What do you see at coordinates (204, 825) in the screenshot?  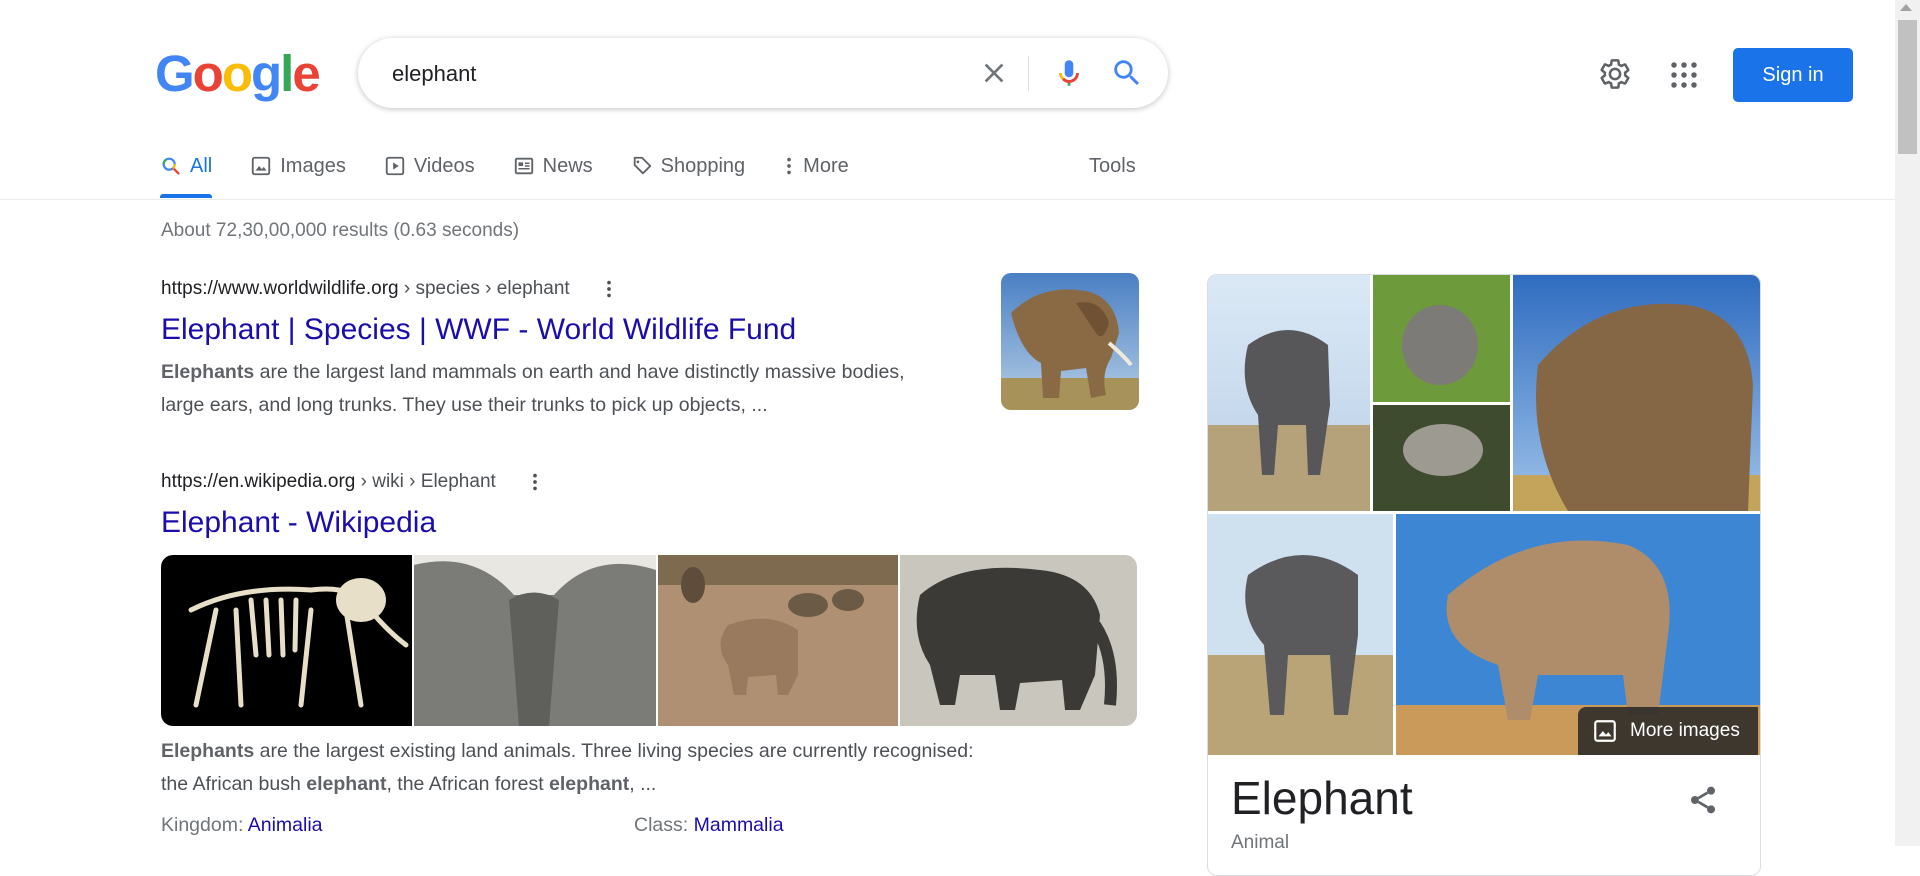 I see `fact-label: Kingdom:` at bounding box center [204, 825].